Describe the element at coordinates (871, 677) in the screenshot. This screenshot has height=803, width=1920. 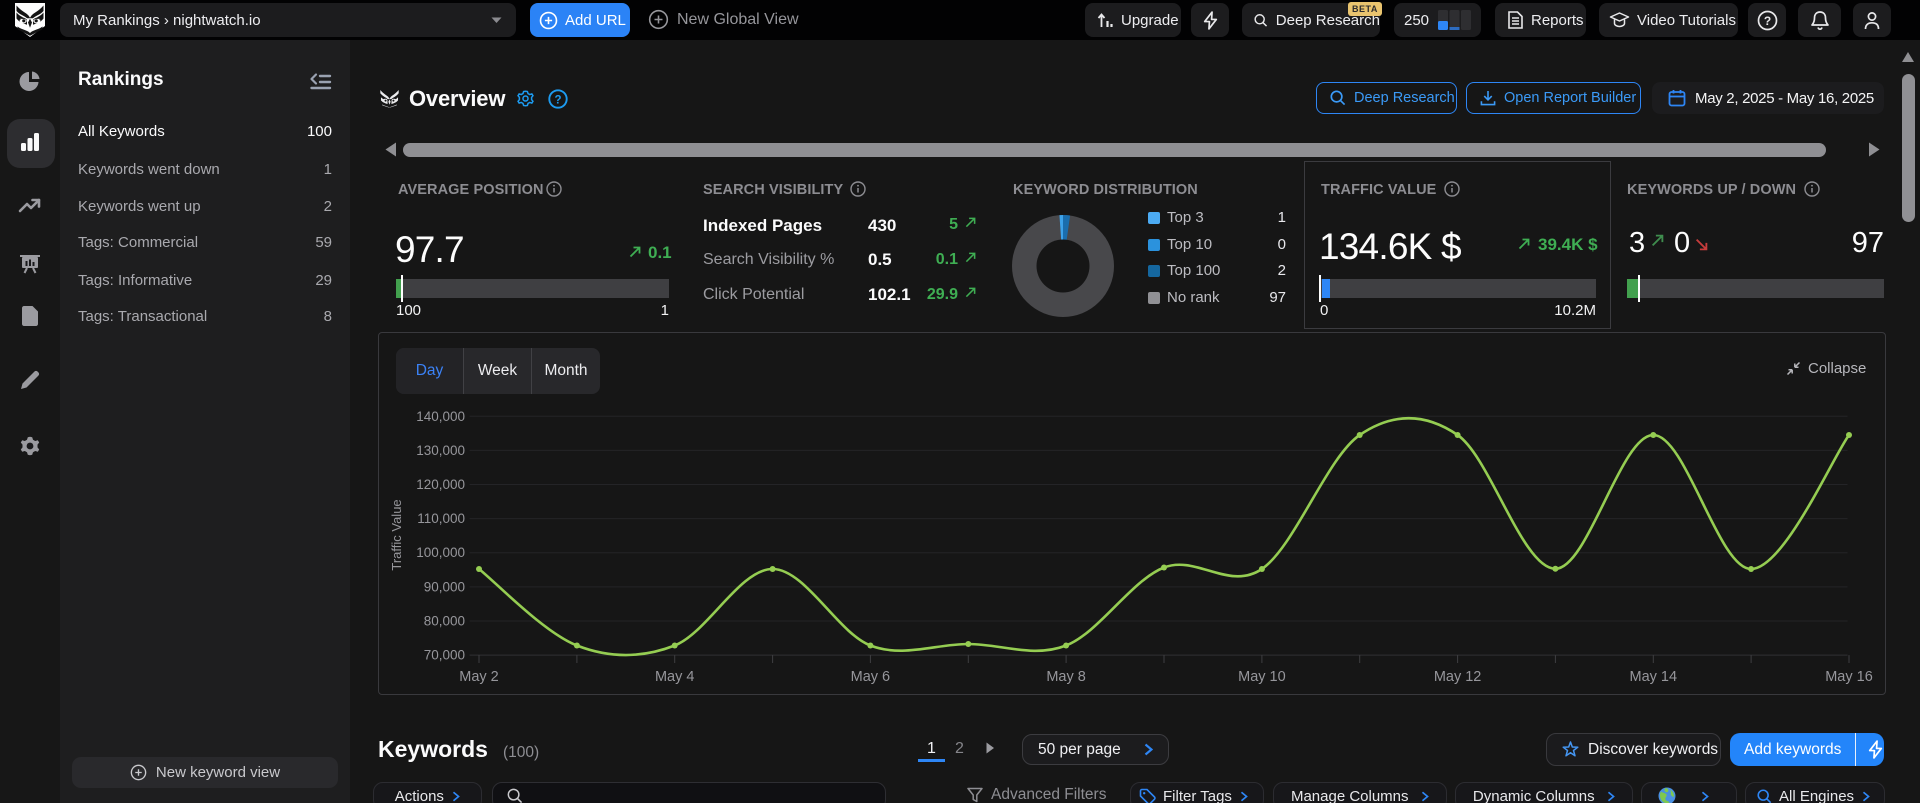
I see `svg-text: May 6` at that location.